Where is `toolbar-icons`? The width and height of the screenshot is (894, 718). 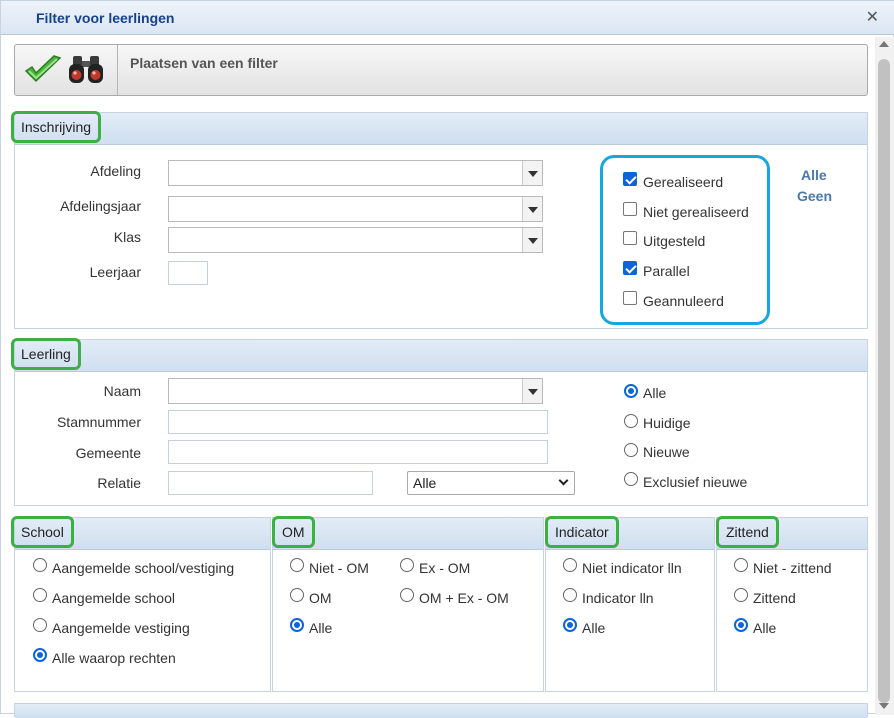
toolbar-icons is located at coordinates (66, 70).